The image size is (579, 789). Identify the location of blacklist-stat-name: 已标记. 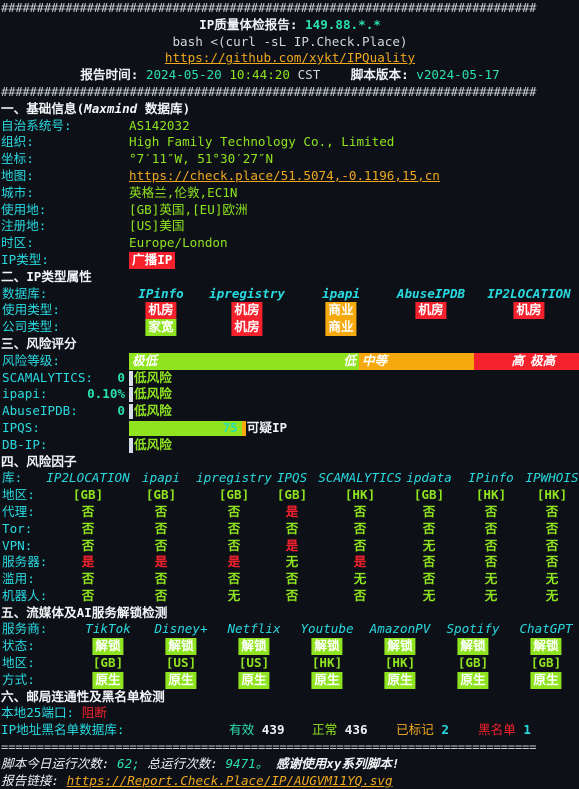
(419, 730).